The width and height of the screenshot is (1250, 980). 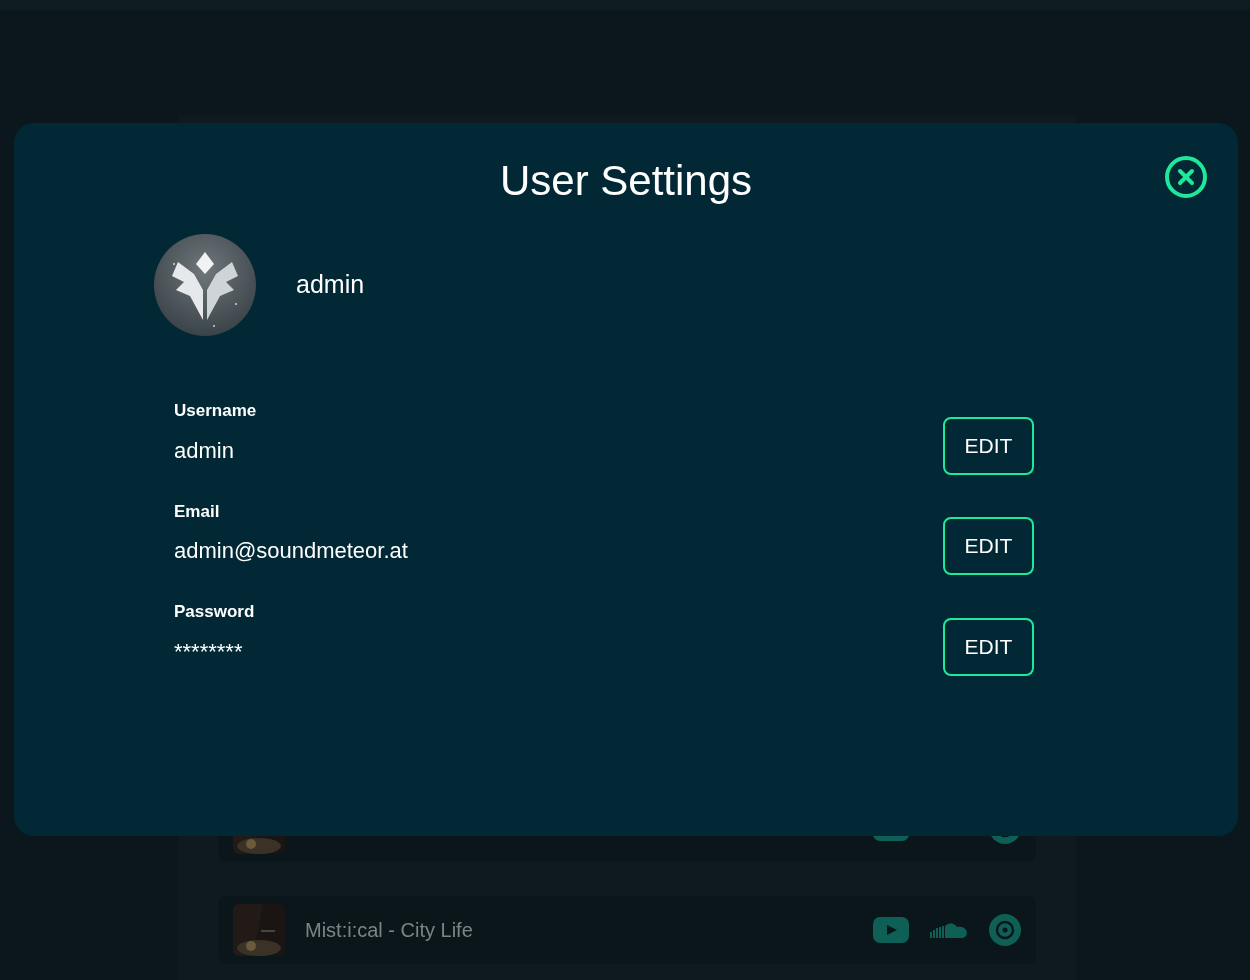 I want to click on profile-name: admin, so click(x=330, y=285).